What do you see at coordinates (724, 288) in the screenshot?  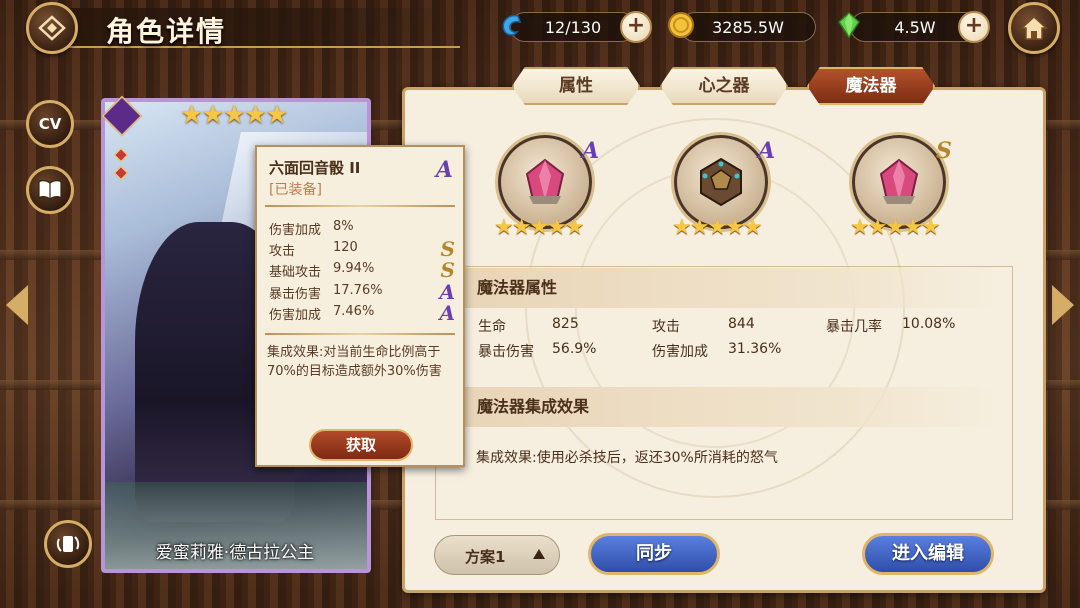 I see `attribute-section-header: 魔法器属性` at bounding box center [724, 288].